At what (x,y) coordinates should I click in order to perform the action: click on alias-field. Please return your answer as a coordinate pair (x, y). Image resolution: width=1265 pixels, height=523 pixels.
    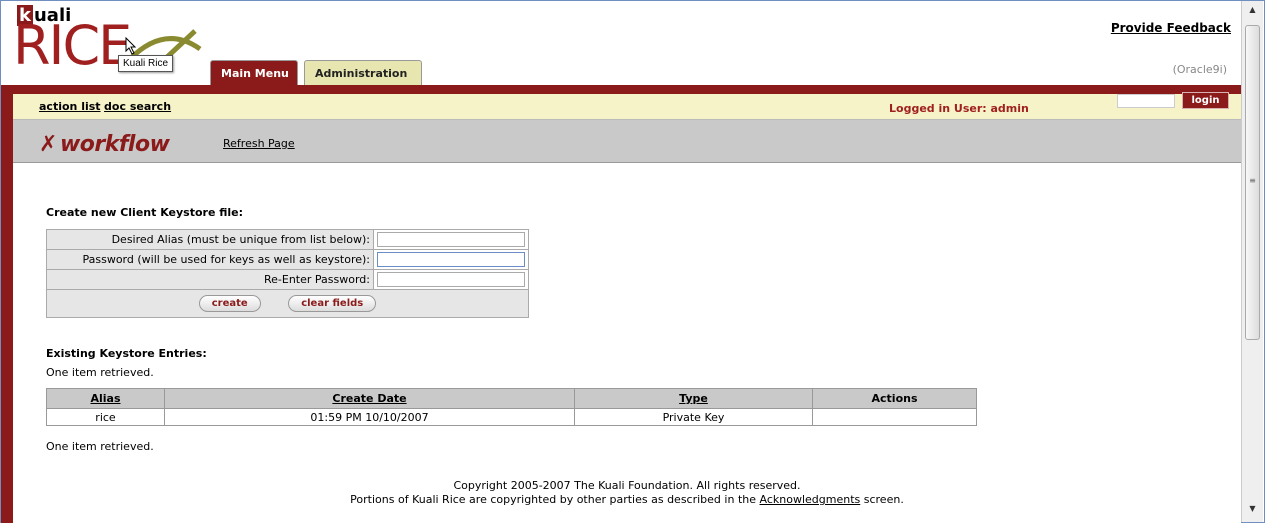
    Looking at the image, I should click on (451, 239).